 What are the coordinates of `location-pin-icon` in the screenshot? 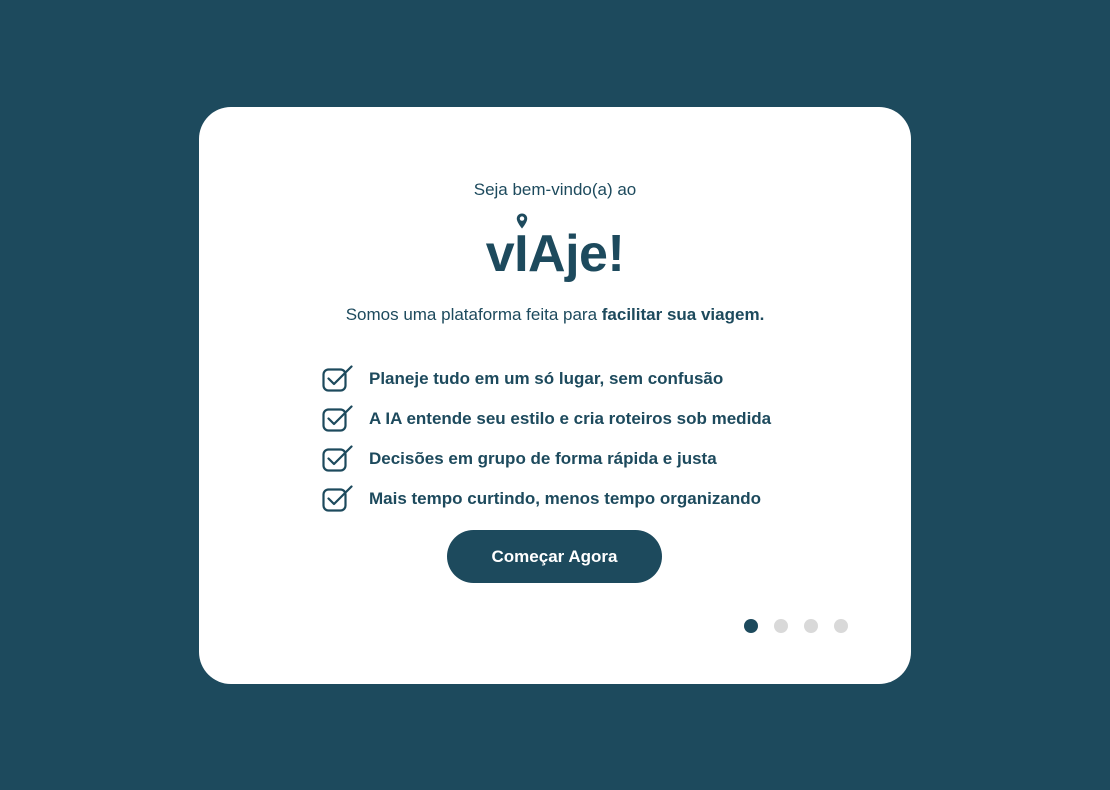 It's located at (521, 221).